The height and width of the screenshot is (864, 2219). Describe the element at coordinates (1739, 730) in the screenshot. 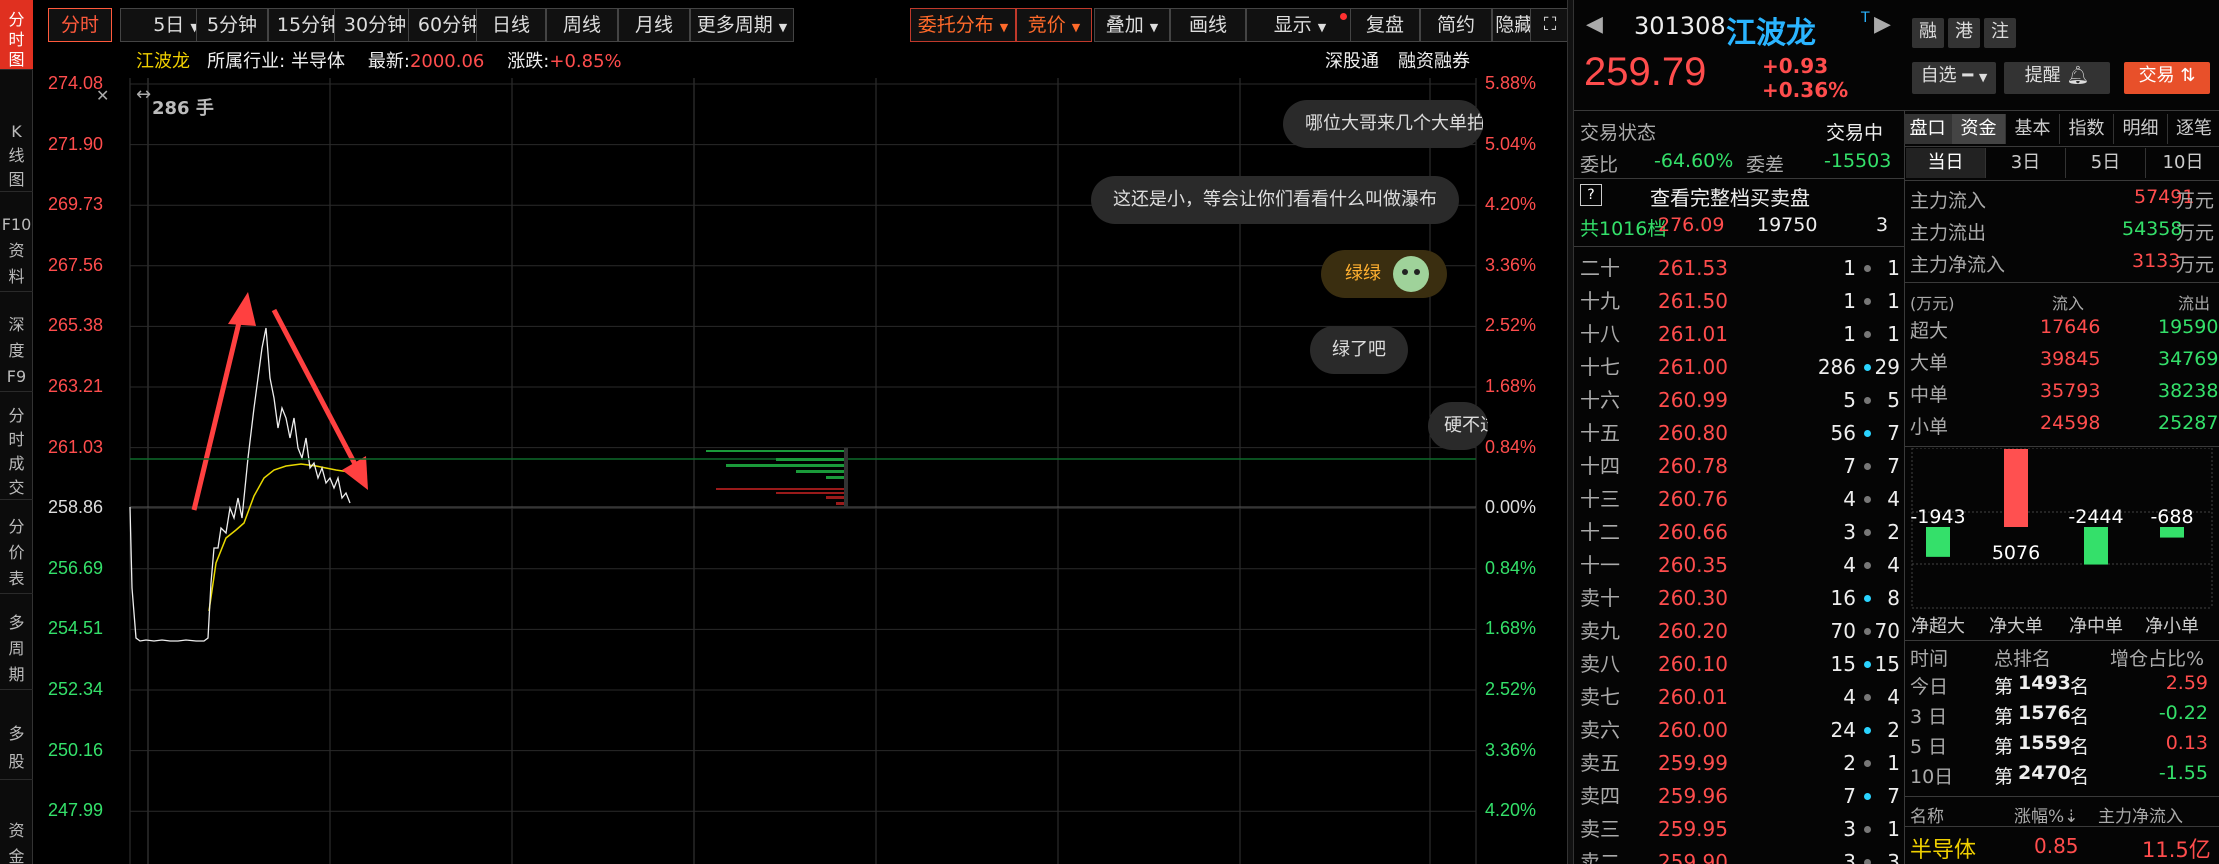

I see `order-book-row: 卖六 260.00 24 2` at that location.